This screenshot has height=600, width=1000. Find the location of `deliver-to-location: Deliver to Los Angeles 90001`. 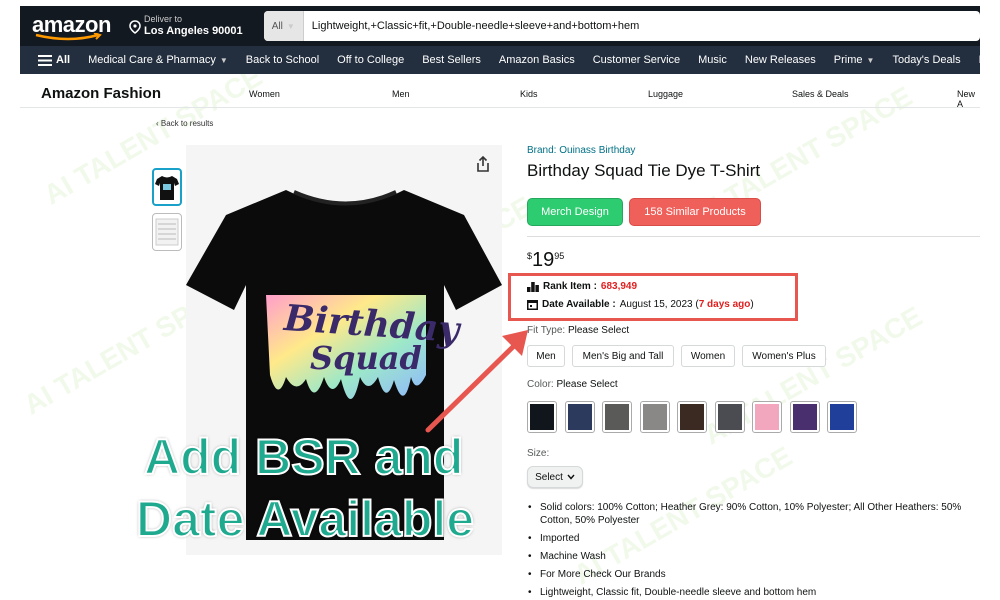

deliver-to-location: Deliver to Los Angeles 90001 is located at coordinates (188, 26).